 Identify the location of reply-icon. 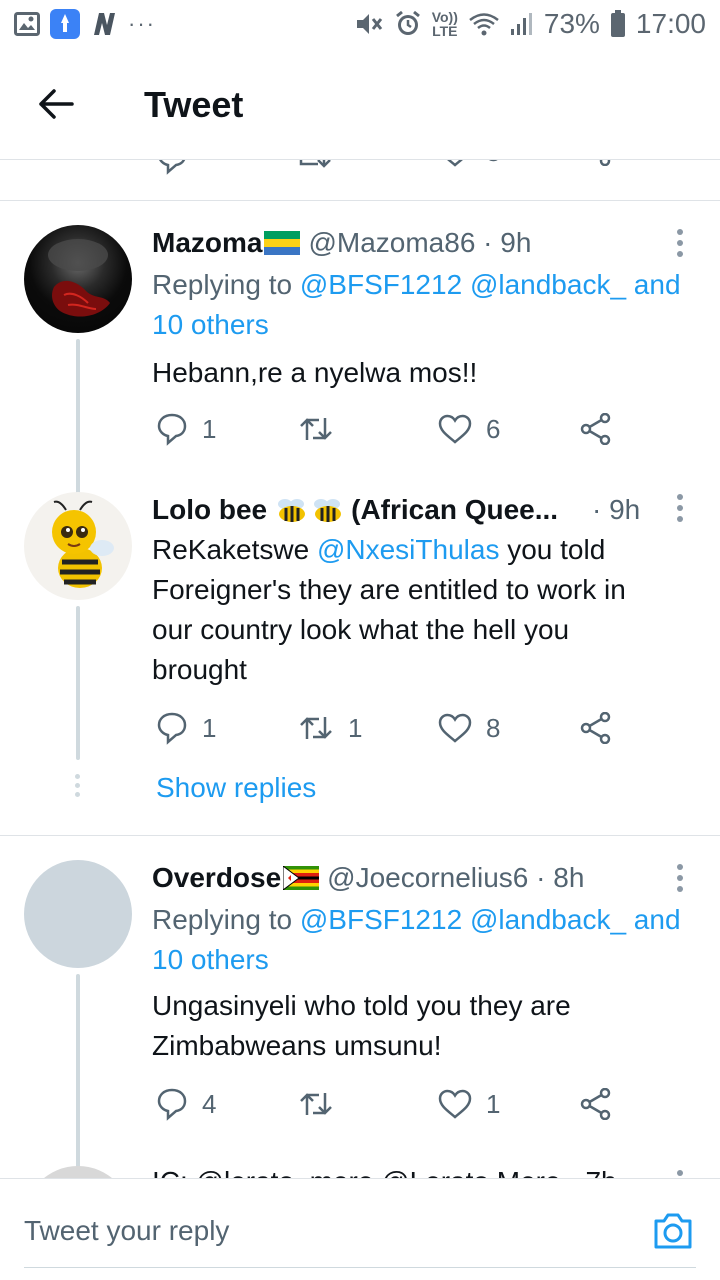
(172, 168).